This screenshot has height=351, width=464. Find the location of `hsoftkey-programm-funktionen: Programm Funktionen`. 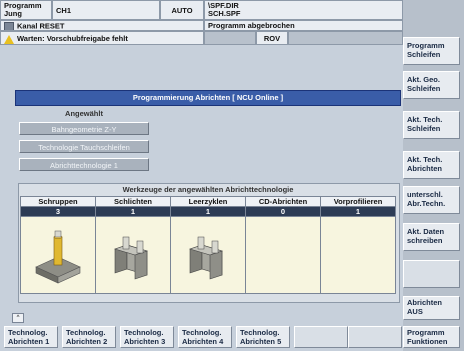

hsoftkey-programm-funktionen: Programm Funktionen is located at coordinates (431, 337).